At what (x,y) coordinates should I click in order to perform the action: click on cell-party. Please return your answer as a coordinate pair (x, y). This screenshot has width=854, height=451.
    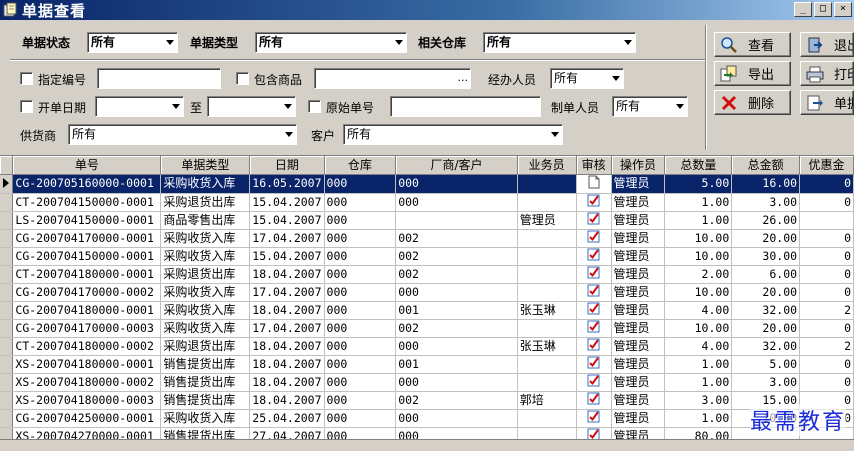
    Looking at the image, I should click on (456, 220).